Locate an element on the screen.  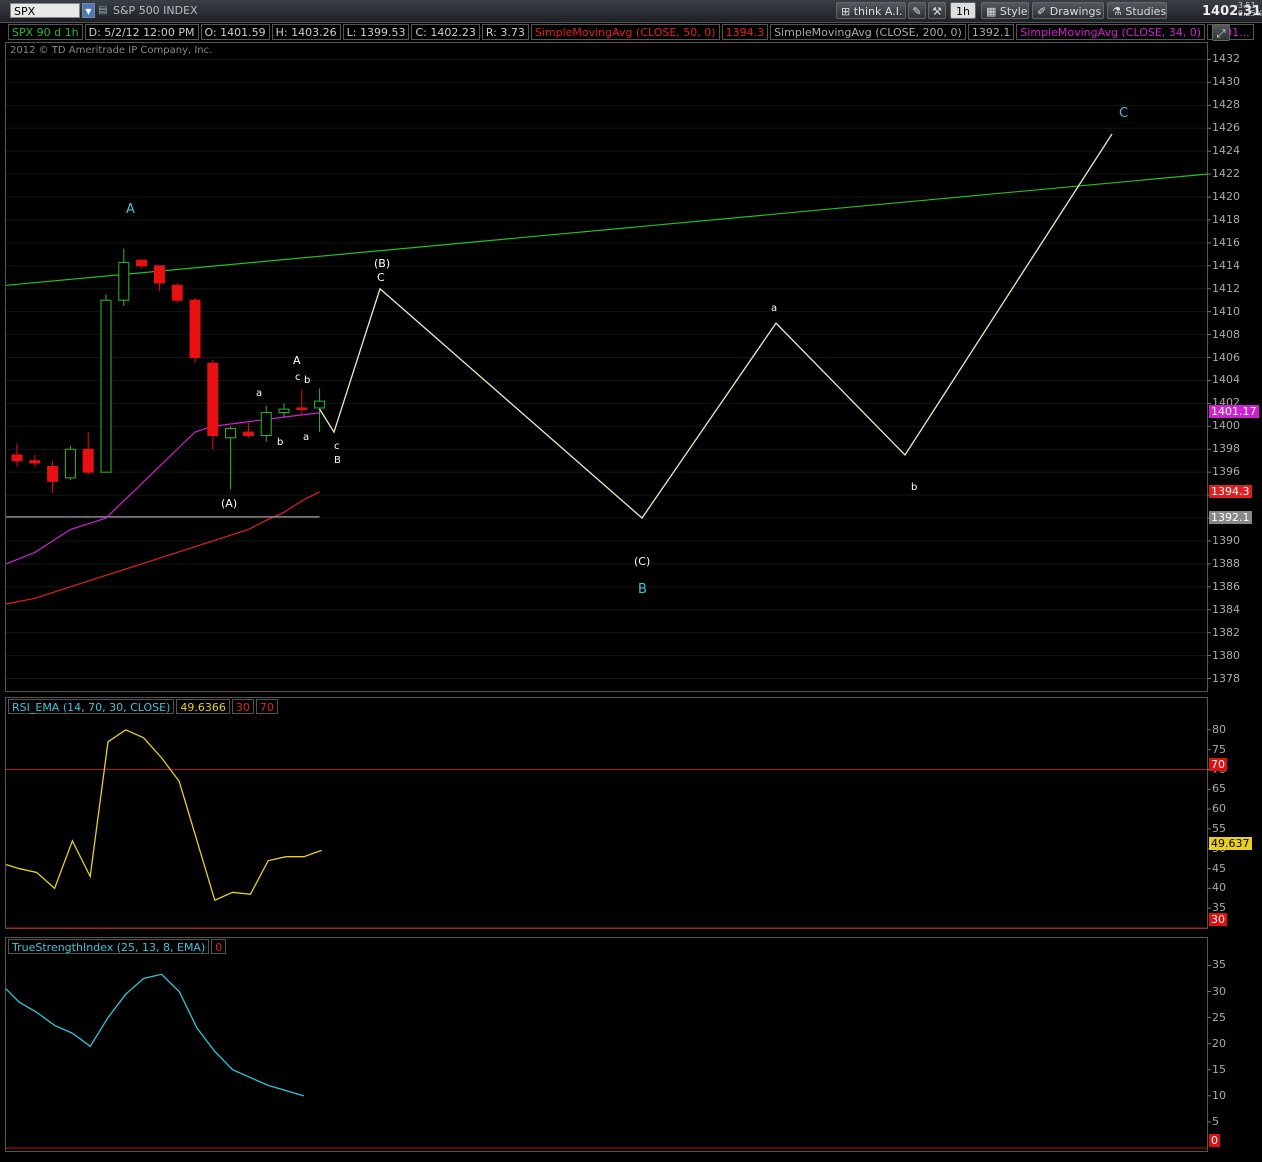
price-axis-label: 1414 is located at coordinates (1226, 265).